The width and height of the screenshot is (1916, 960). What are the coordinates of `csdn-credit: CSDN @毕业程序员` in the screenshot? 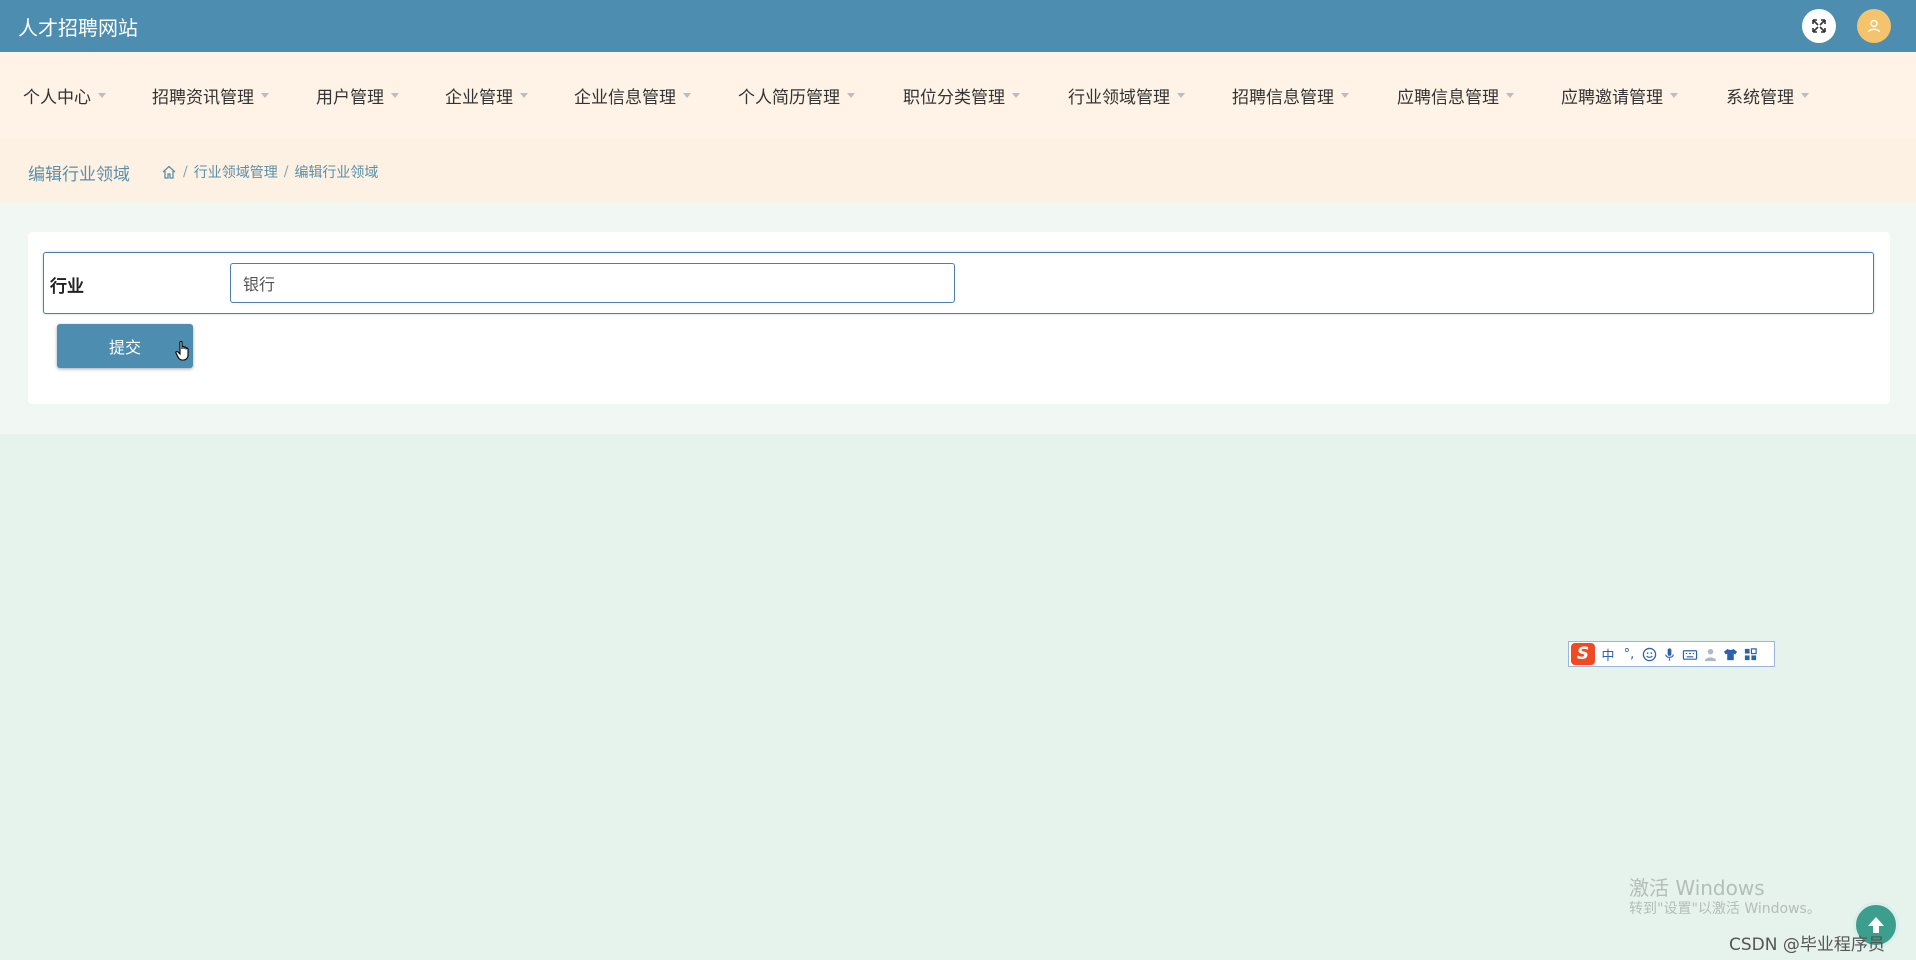 It's located at (1807, 945).